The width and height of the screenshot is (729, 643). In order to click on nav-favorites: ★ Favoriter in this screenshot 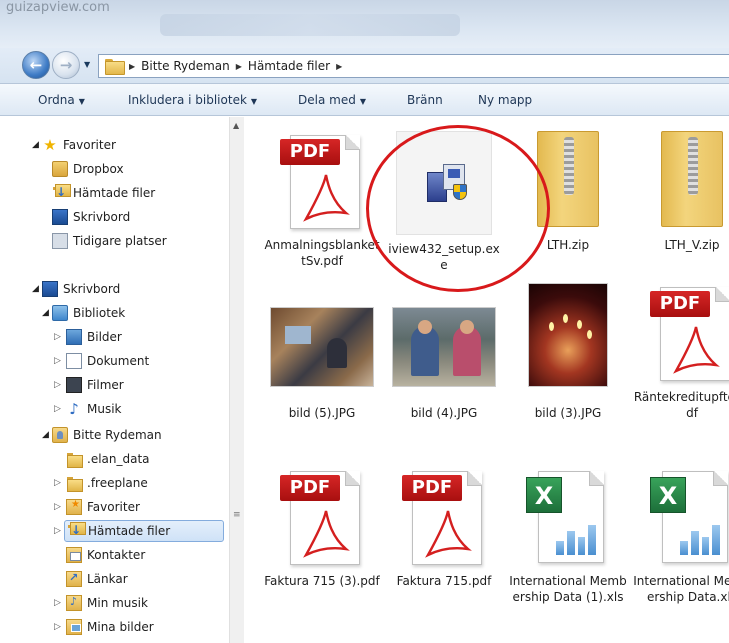, I will do `click(79, 145)`.